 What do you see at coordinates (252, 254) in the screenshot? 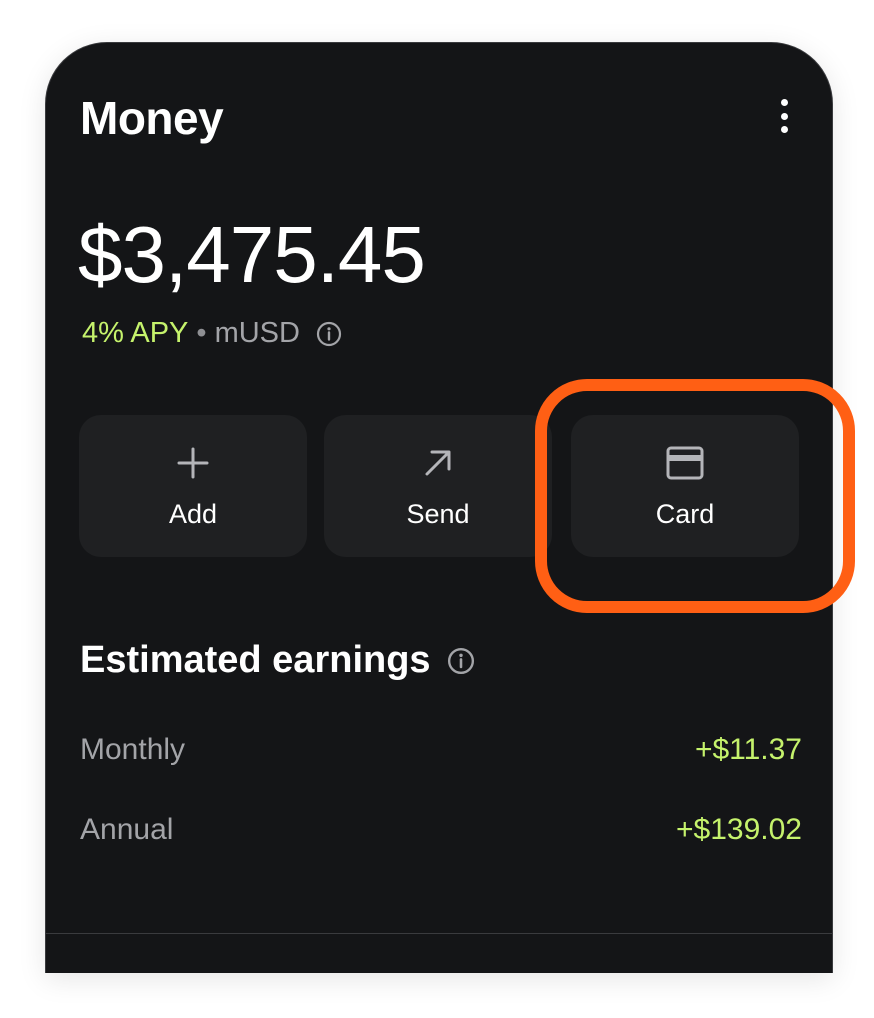
I see `balance-amount: $3,475.45` at bounding box center [252, 254].